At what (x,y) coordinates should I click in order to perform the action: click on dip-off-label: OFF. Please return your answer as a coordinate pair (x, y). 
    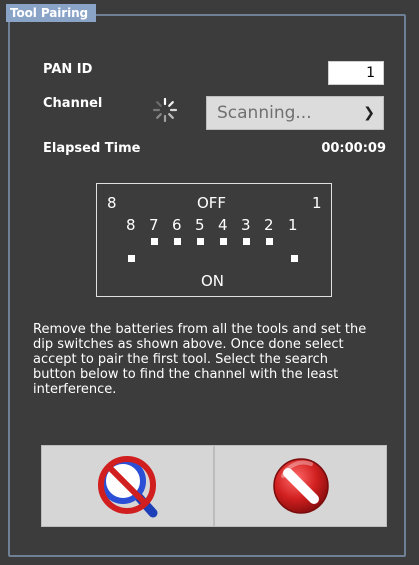
    Looking at the image, I should click on (212, 203).